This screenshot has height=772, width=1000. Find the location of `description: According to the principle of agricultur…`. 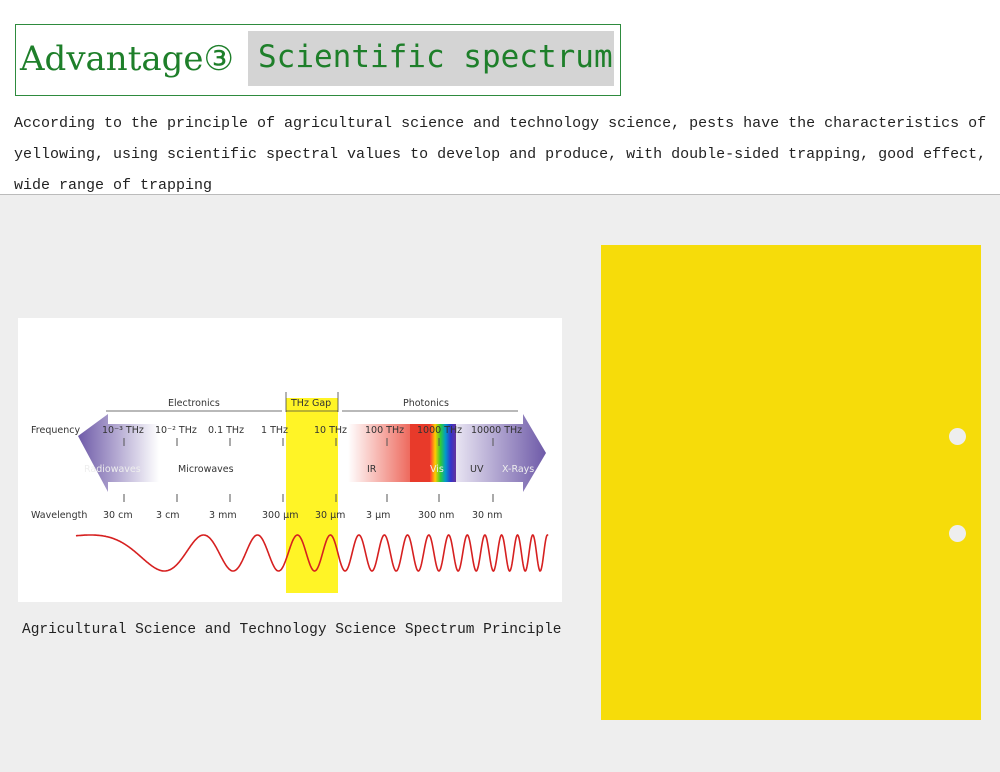

description: According to the principle of agricultur… is located at coordinates (500, 154).